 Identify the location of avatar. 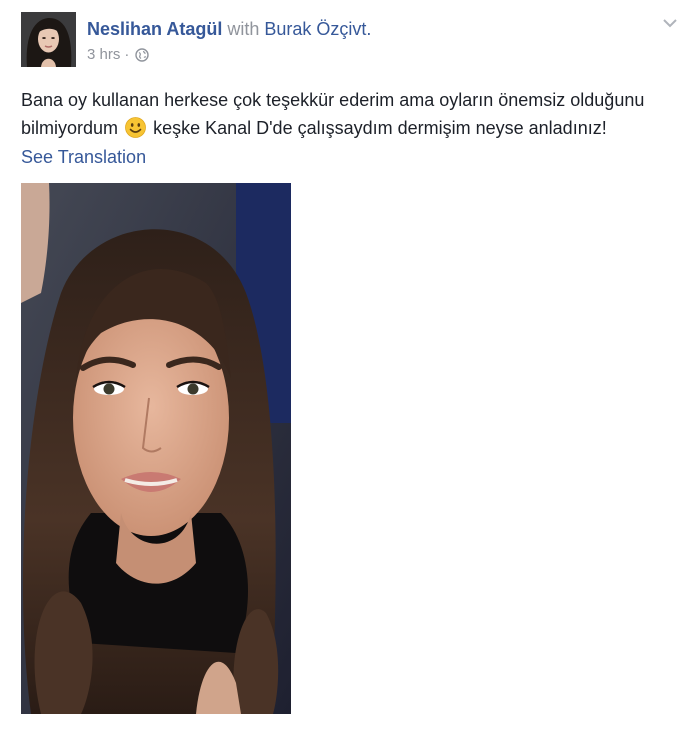
(48, 39).